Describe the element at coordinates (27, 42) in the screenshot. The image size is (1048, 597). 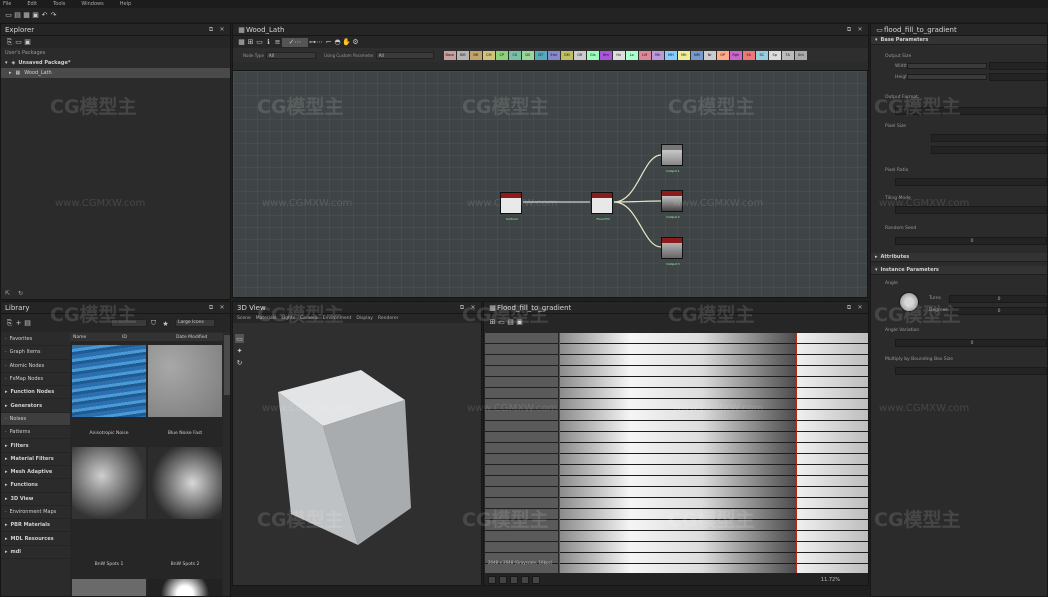
I see `save-icon: ▣` at that location.